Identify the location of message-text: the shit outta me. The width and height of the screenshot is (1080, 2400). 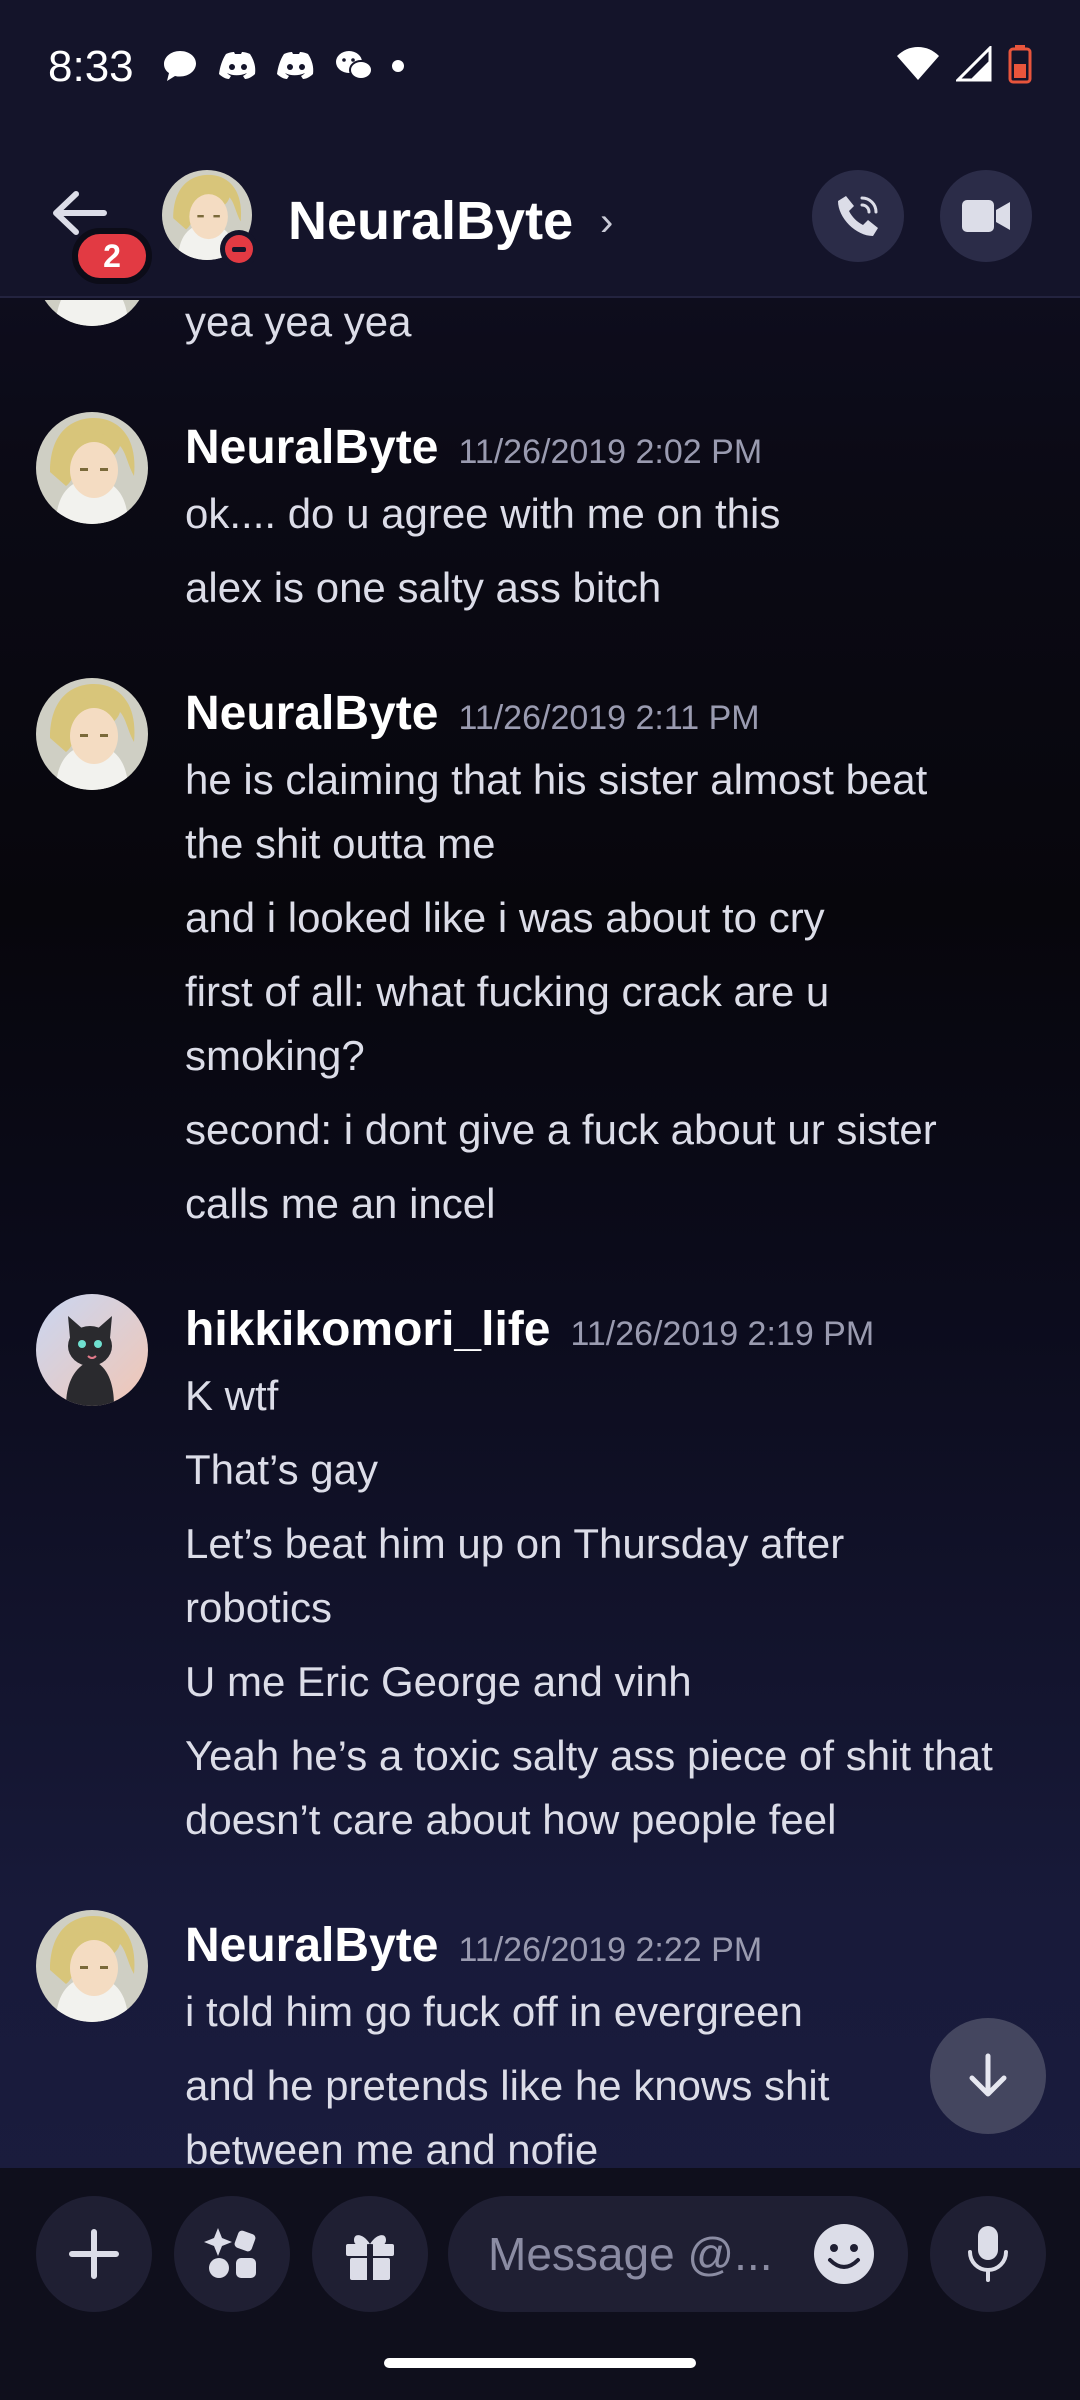
(615, 844).